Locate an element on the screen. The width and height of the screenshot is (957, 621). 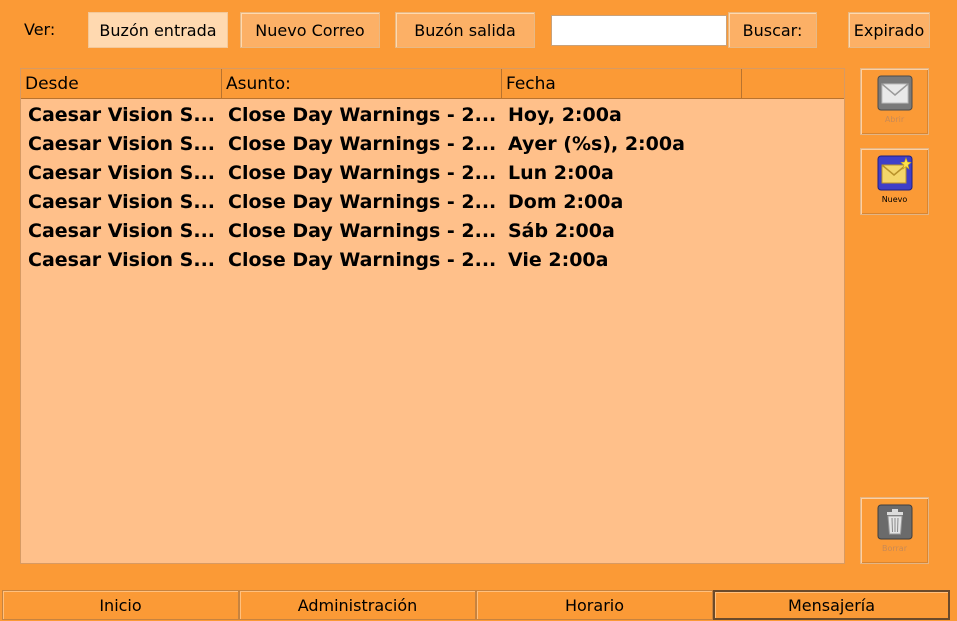
column-header-subject: Asunto: is located at coordinates (362, 84).